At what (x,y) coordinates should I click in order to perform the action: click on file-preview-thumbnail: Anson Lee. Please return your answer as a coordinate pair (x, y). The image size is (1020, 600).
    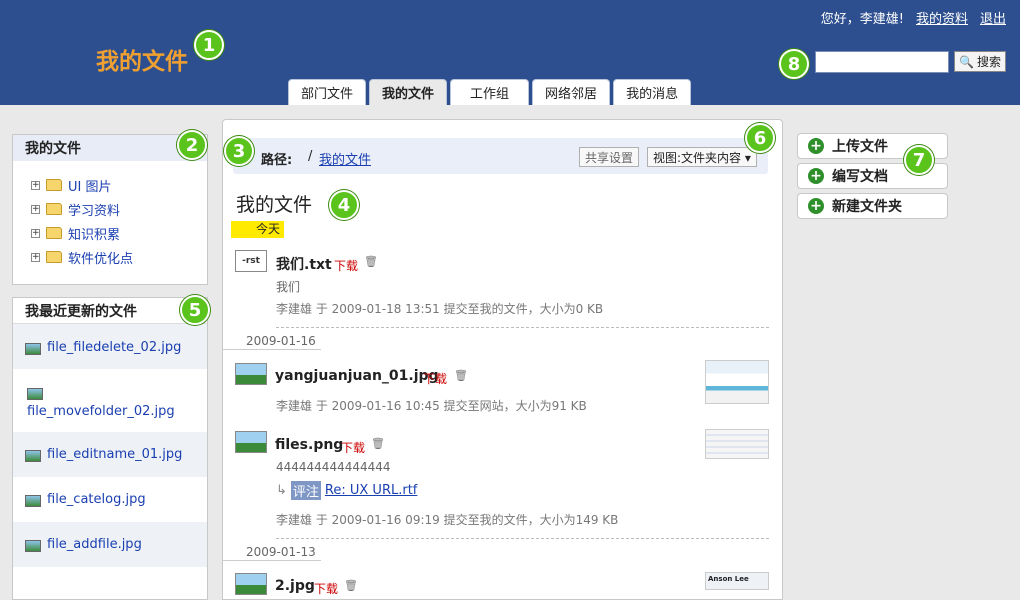
    Looking at the image, I should click on (737, 581).